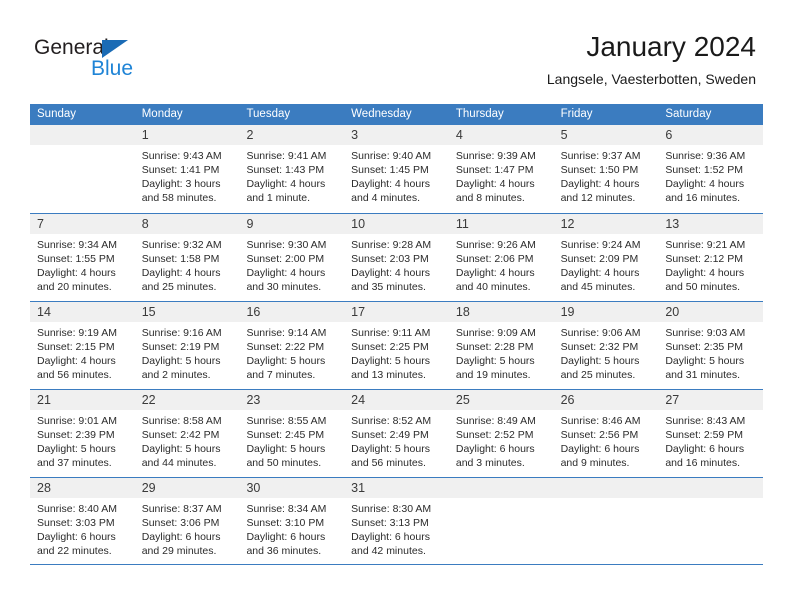 This screenshot has height=612, width=792. What do you see at coordinates (688, 114) in the screenshot?
I see `weekday-saturday: Saturday` at bounding box center [688, 114].